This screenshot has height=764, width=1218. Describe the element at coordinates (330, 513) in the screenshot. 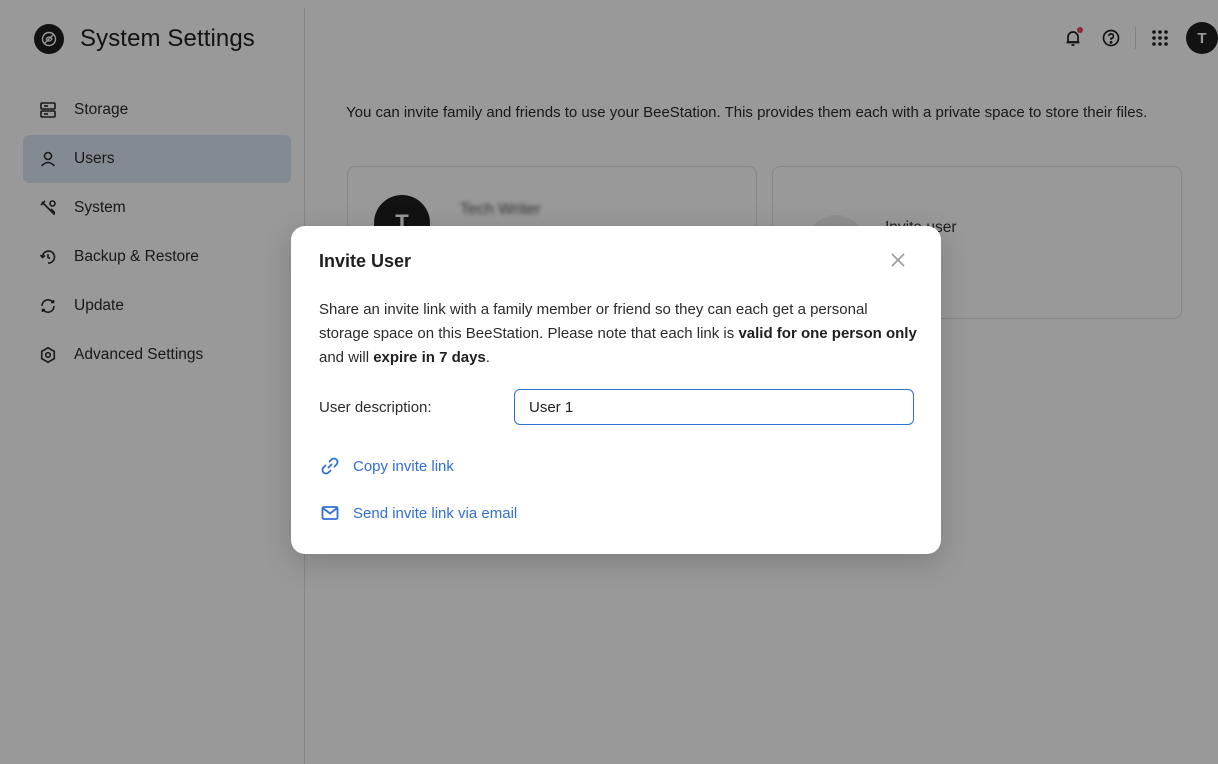

I see `mail-icon` at that location.